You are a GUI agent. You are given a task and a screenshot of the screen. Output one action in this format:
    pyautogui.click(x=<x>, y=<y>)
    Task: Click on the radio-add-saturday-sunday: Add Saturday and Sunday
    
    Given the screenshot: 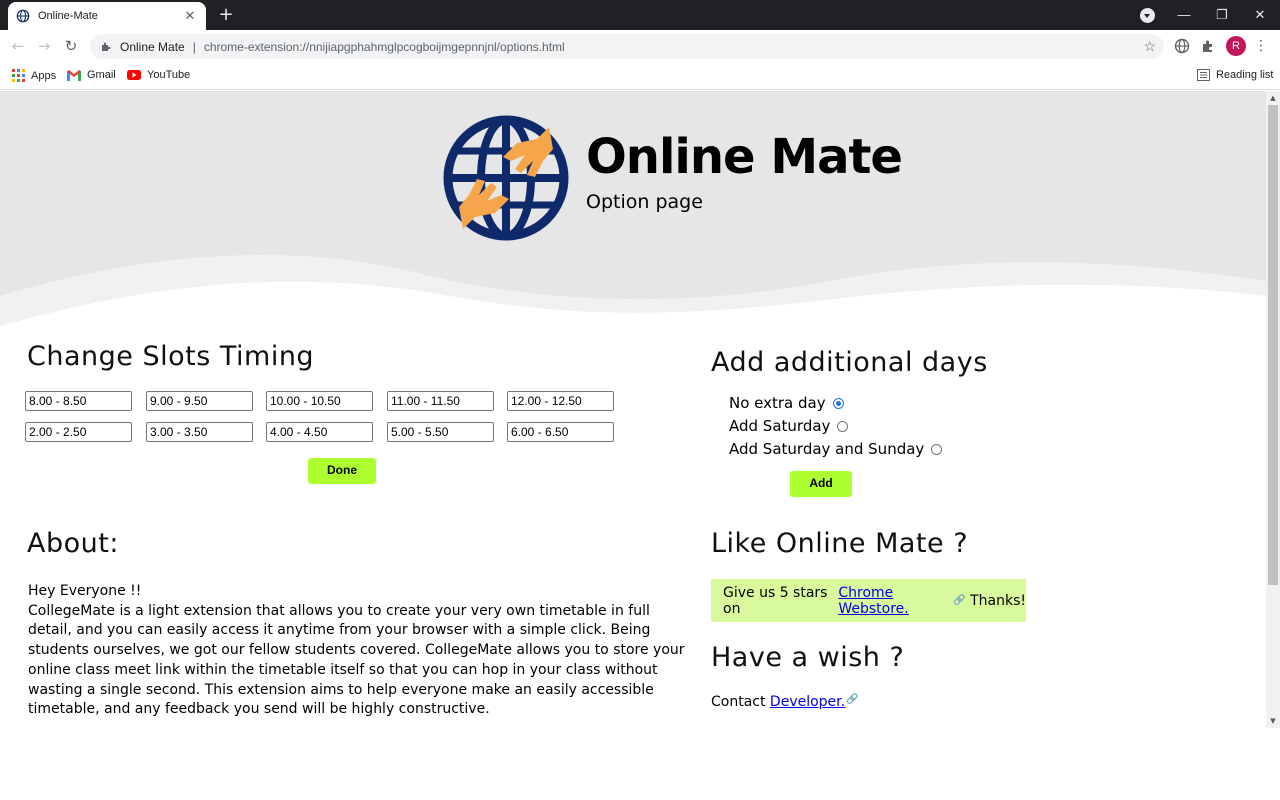 What is the action you would take?
    pyautogui.click(x=836, y=449)
    